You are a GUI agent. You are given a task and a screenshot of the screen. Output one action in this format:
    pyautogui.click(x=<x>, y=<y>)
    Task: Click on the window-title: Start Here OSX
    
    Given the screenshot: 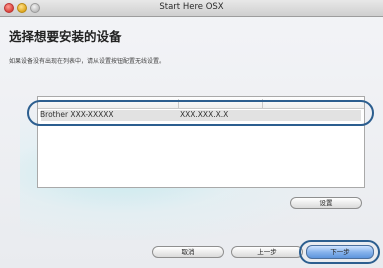 What is the action you would take?
    pyautogui.click(x=191, y=7)
    